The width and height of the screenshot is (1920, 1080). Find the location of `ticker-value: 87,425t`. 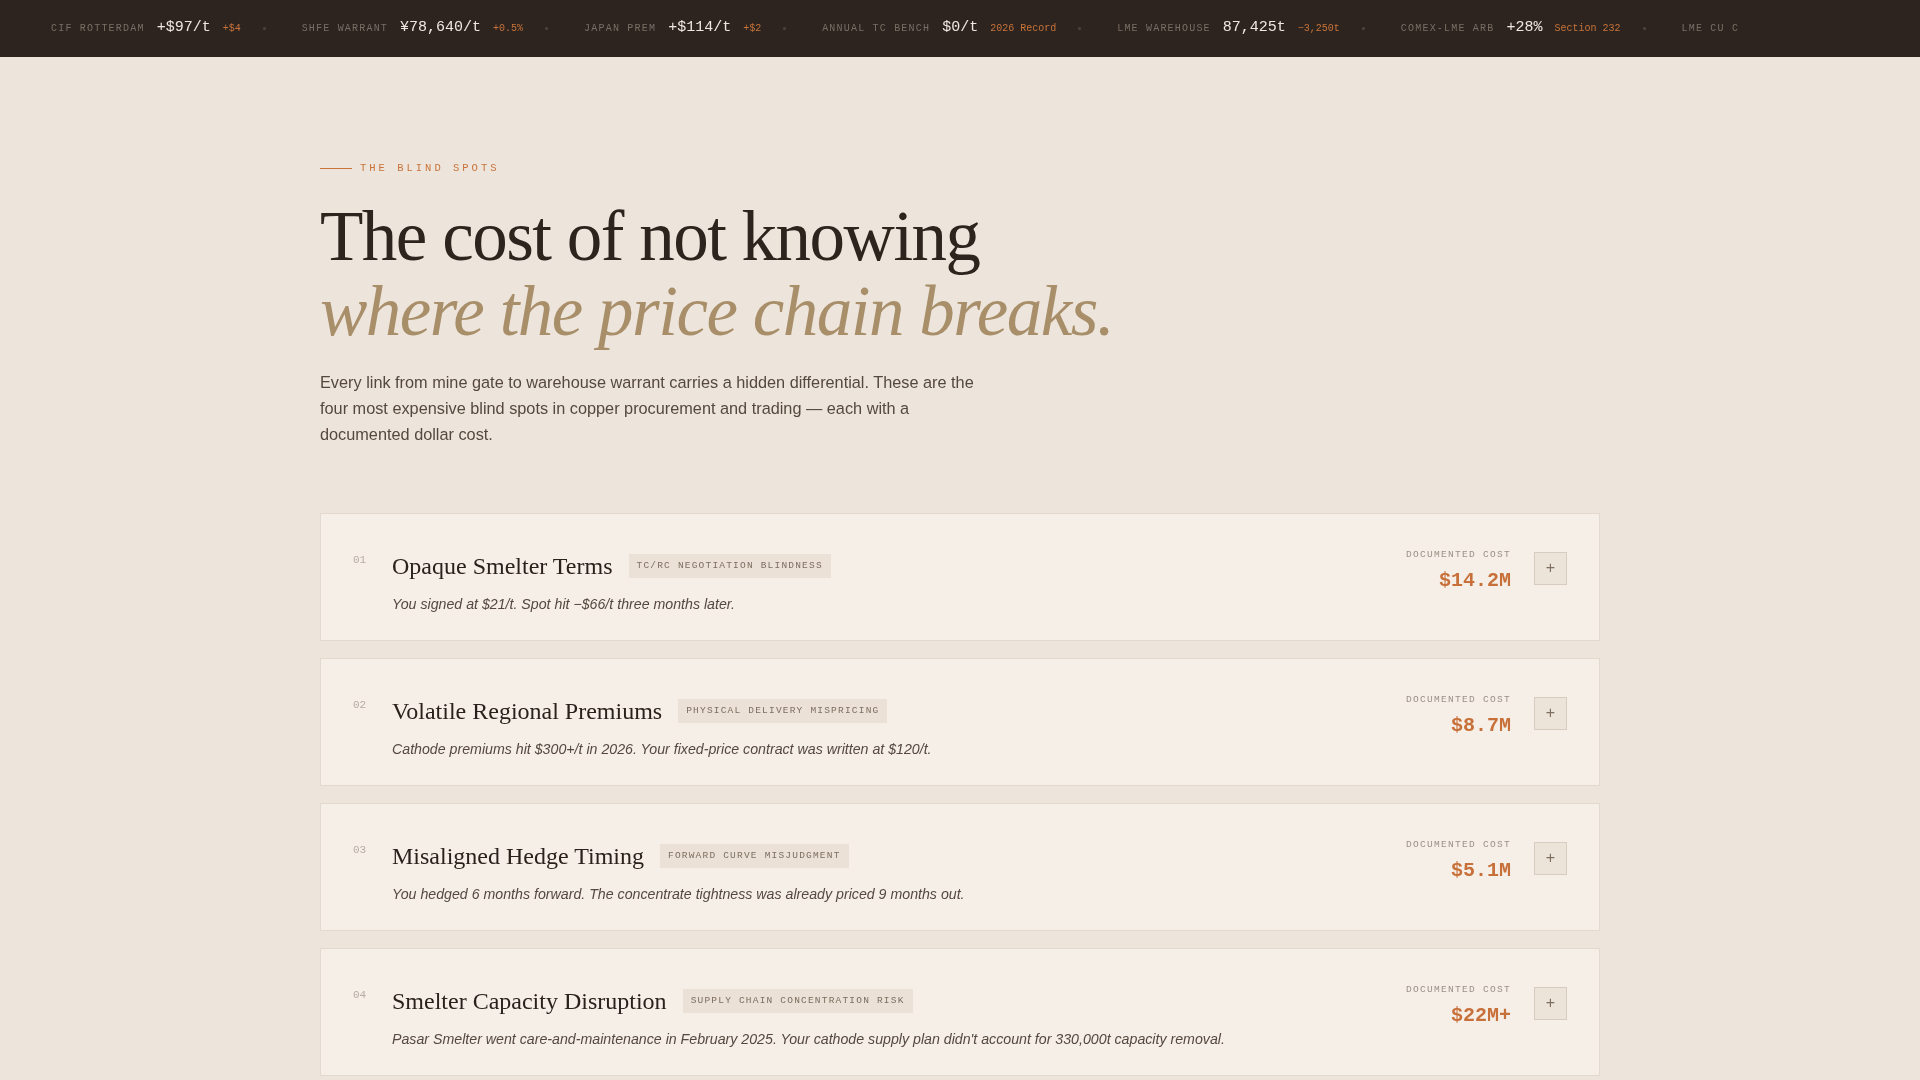

ticker-value: 87,425t is located at coordinates (1254, 28).